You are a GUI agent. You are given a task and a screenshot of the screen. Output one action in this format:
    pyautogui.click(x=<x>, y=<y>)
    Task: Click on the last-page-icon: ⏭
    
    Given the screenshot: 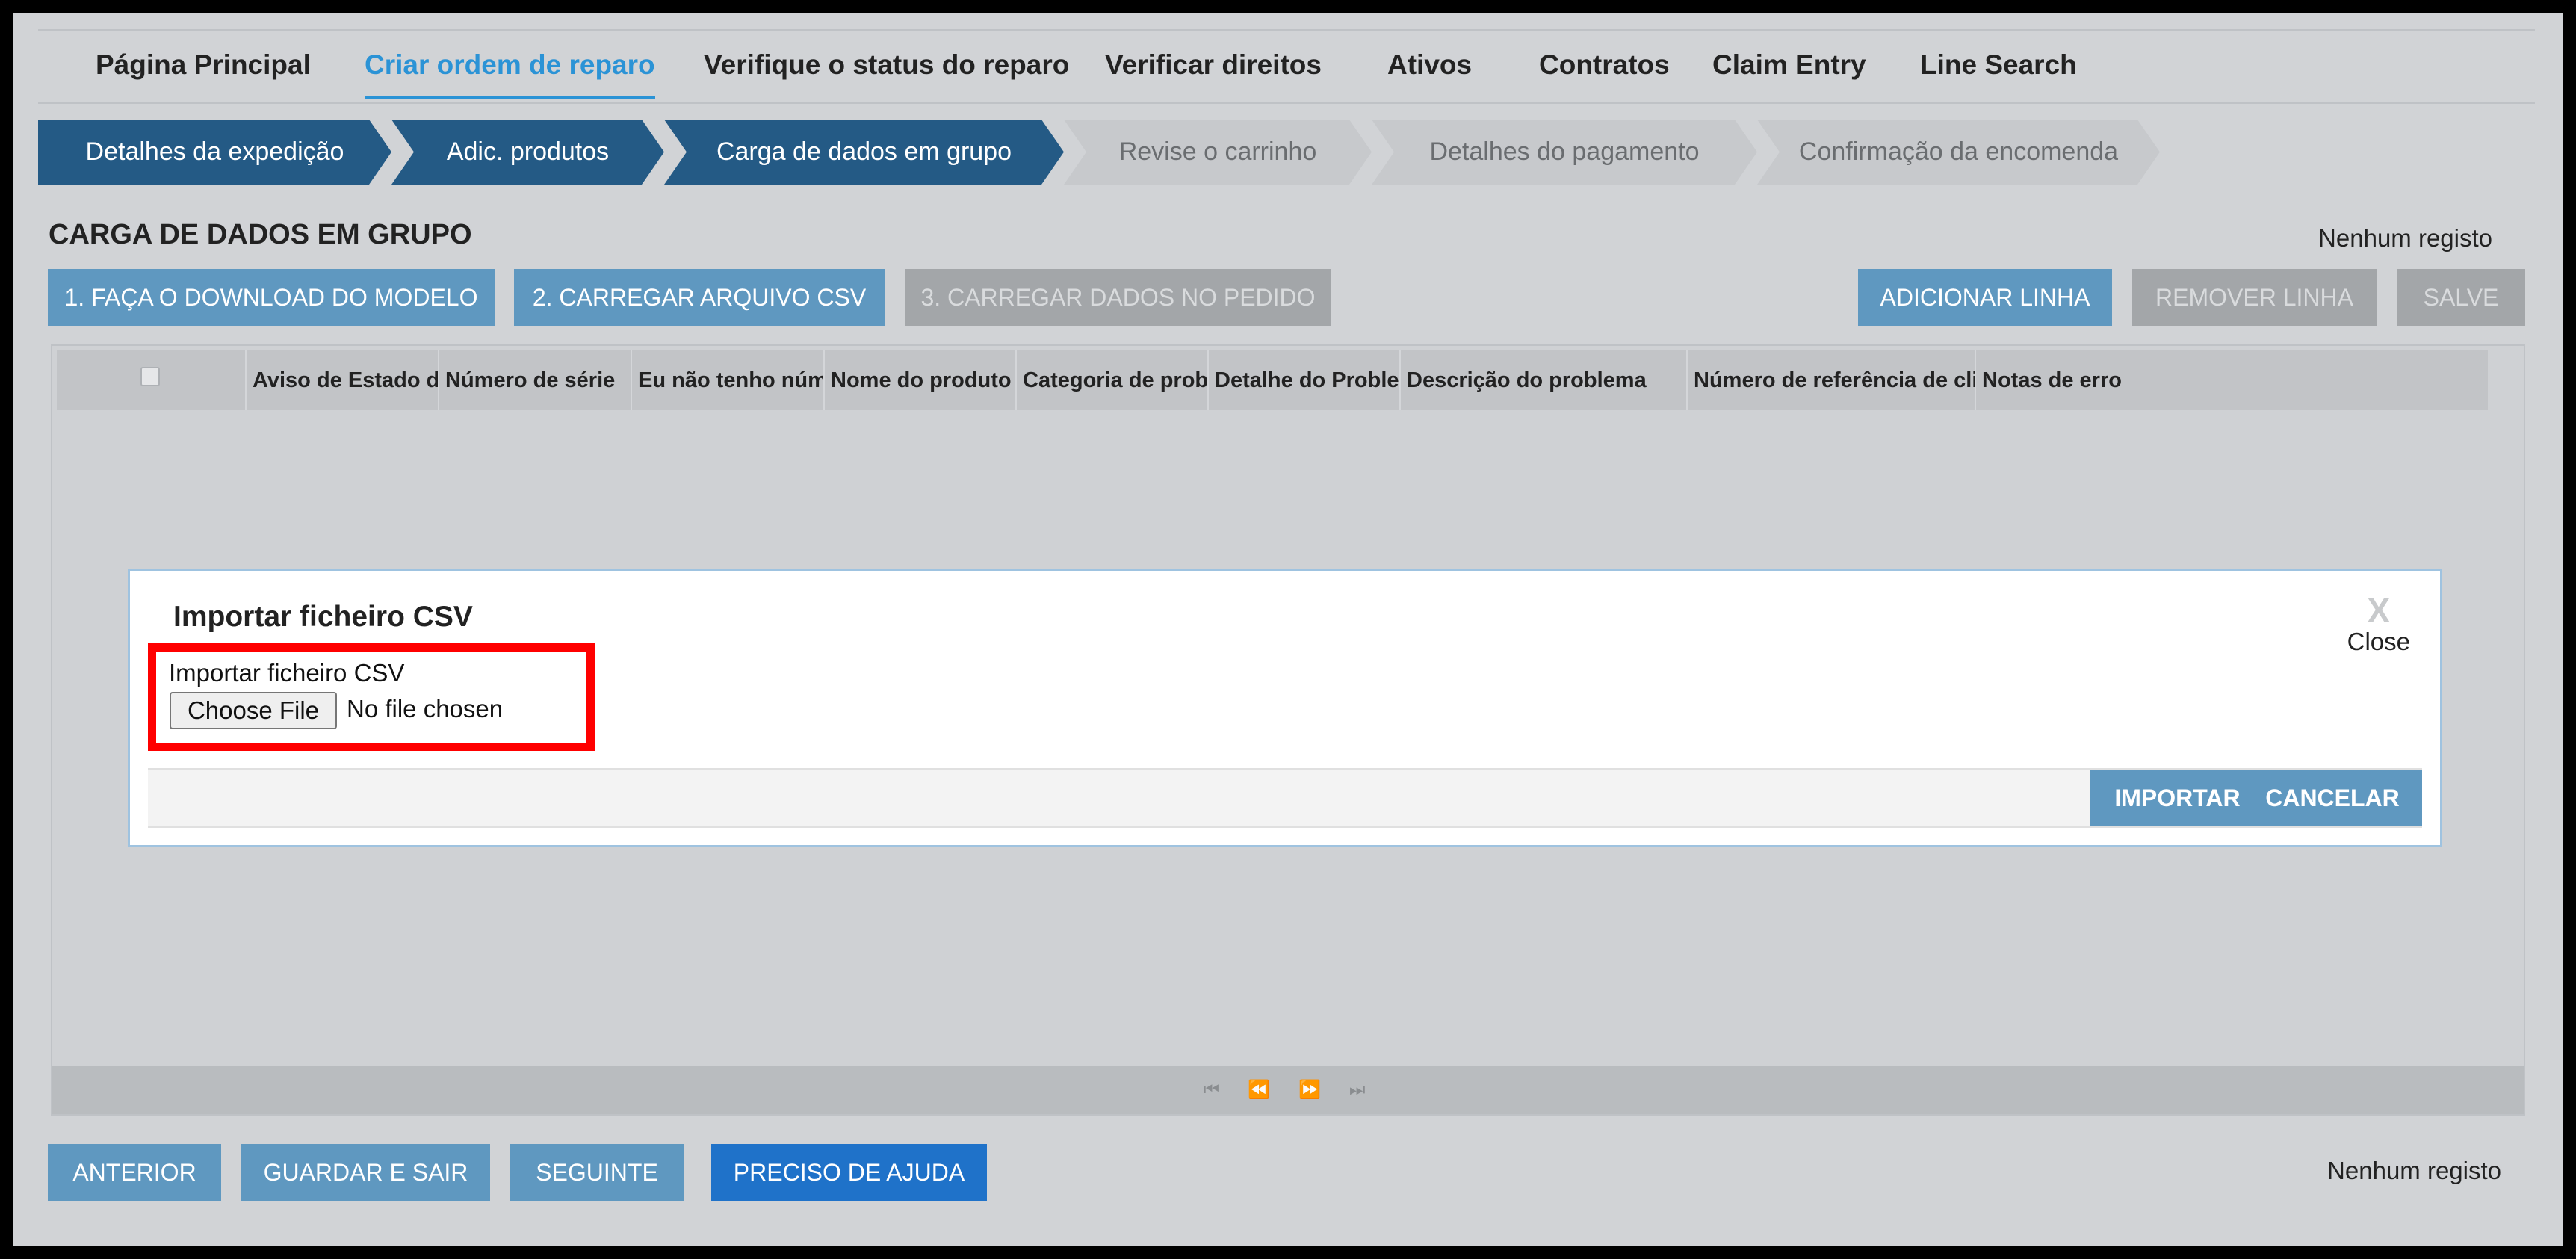 What is the action you would take?
    pyautogui.click(x=1361, y=1090)
    